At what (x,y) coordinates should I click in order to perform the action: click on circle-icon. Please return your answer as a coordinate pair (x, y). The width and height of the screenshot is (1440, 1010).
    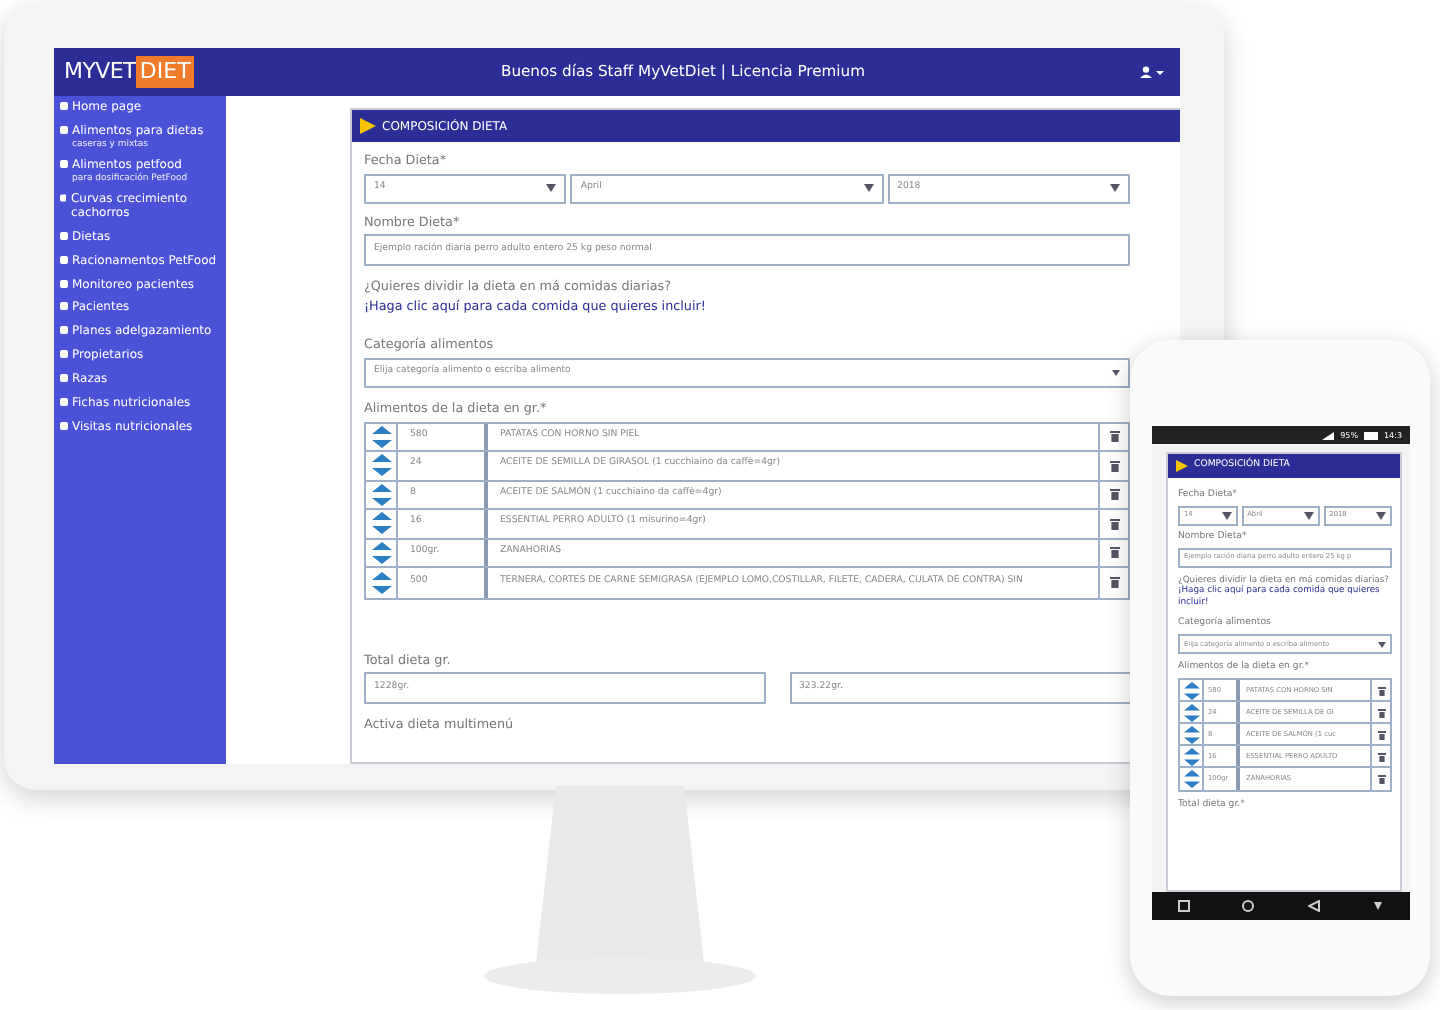
    Looking at the image, I should click on (1248, 906).